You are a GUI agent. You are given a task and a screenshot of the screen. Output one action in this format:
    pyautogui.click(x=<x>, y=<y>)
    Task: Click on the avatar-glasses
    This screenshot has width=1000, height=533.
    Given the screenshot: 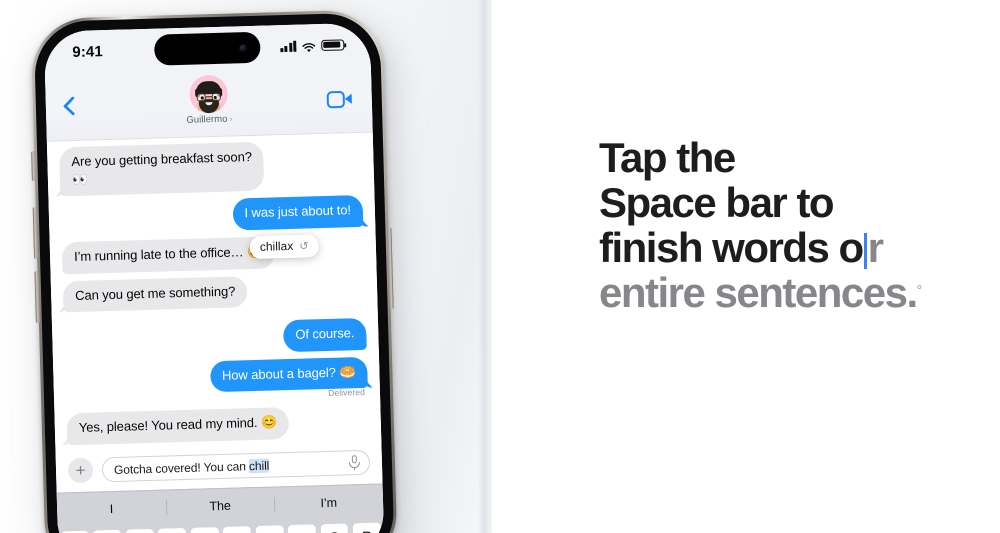 What is the action you would take?
    pyautogui.click(x=208, y=97)
    